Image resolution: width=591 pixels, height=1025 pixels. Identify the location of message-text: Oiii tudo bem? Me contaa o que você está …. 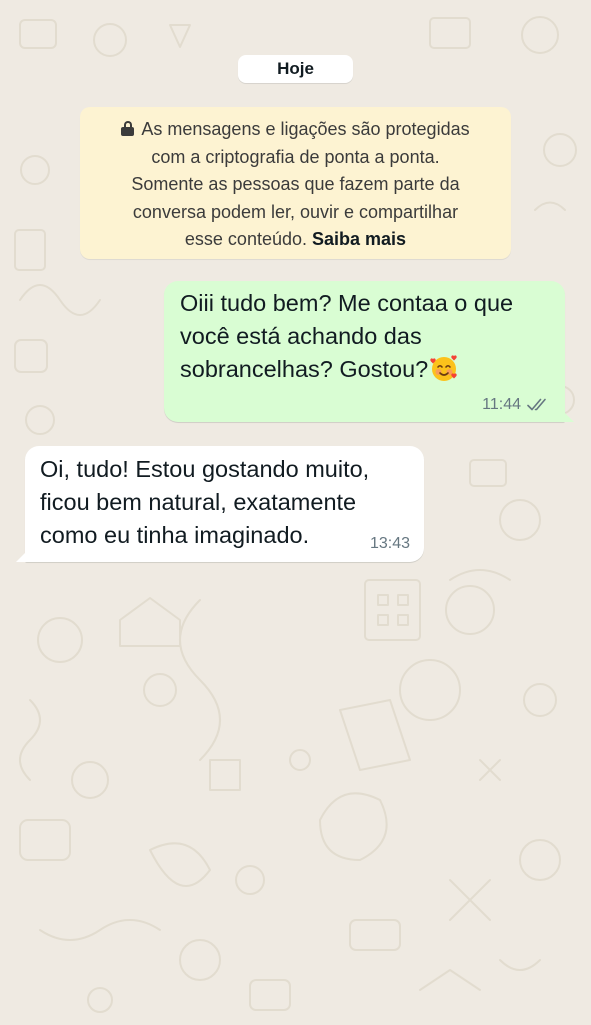
(347, 336).